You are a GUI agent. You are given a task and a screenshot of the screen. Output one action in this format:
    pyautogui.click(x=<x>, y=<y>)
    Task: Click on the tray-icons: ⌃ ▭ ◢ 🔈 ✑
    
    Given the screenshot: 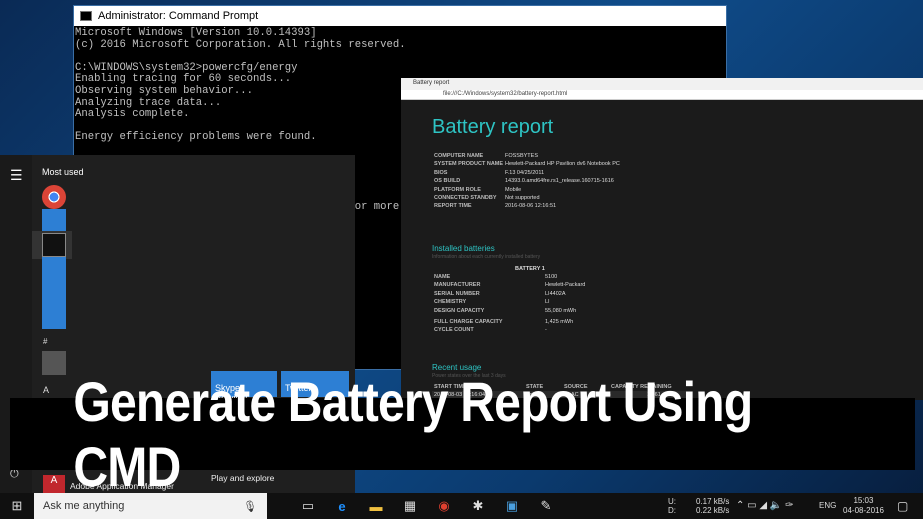 What is the action you would take?
    pyautogui.click(x=764, y=505)
    